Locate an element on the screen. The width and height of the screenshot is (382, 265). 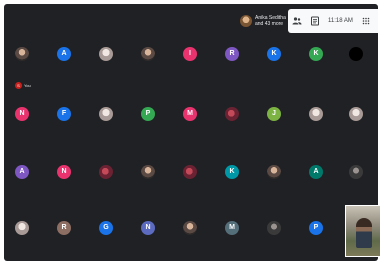
self-video-preview is located at coordinates (363, 231).